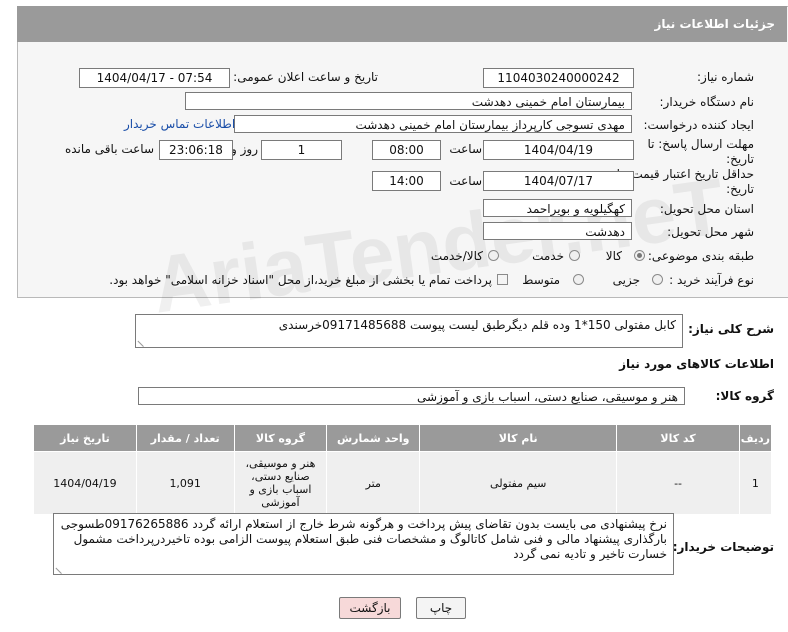 The height and width of the screenshot is (632, 788). Describe the element at coordinates (185, 438) in the screenshot. I see `col-quantity: تعداد / مقدار` at that location.